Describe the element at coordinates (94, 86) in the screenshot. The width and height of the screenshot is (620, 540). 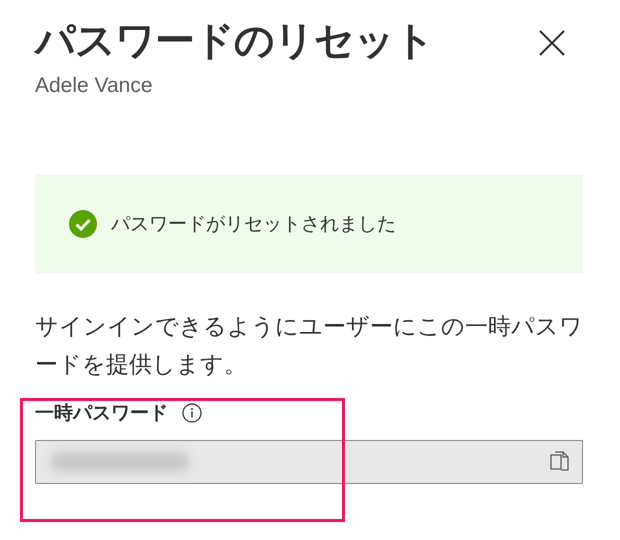
I see `user-name: Adele Vance` at that location.